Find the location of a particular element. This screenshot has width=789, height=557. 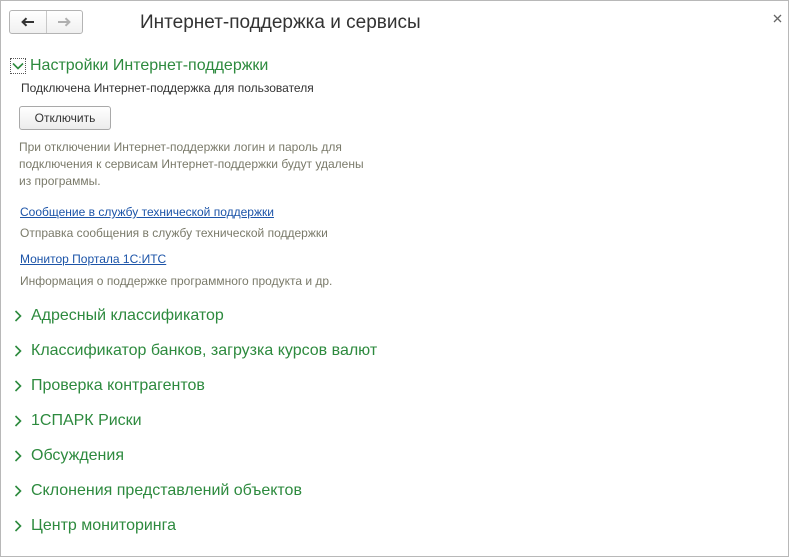

section-label: Адресный классификатор is located at coordinates (127, 315).